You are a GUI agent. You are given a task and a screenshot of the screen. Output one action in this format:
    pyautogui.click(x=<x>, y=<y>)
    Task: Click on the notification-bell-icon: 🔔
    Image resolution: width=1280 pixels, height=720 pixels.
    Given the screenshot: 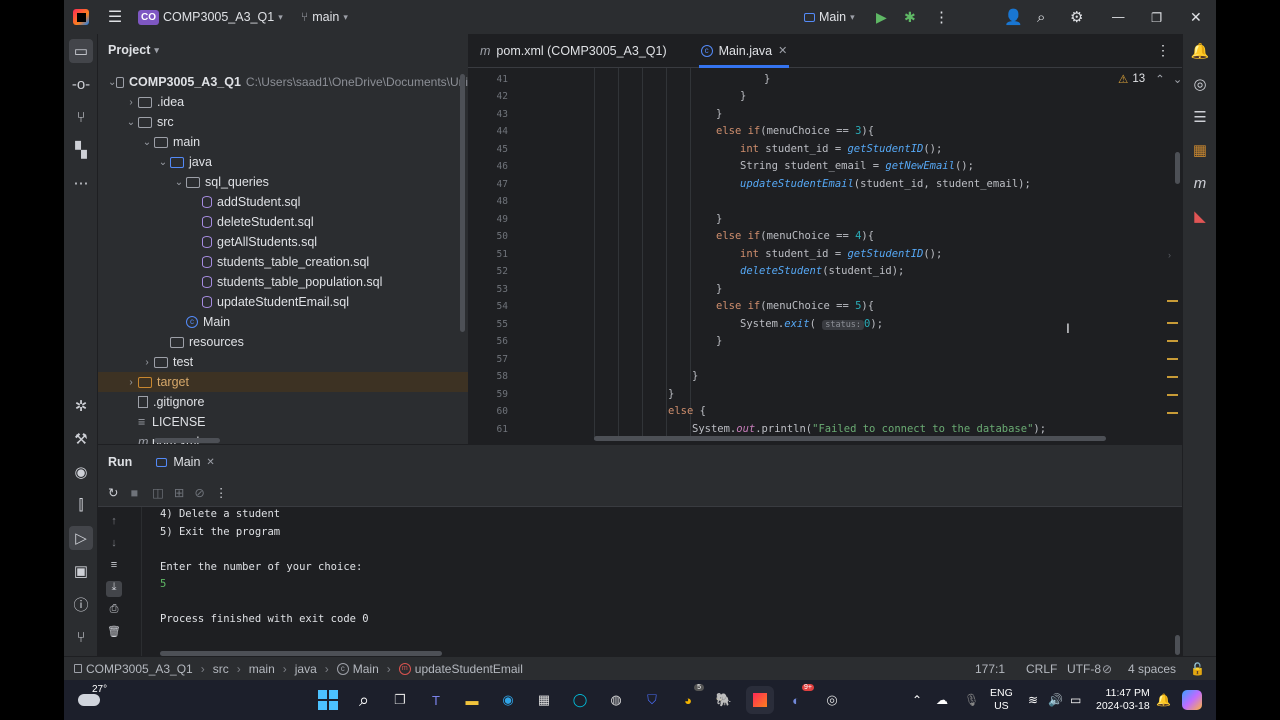 What is the action you would take?
    pyautogui.click(x=1163, y=700)
    